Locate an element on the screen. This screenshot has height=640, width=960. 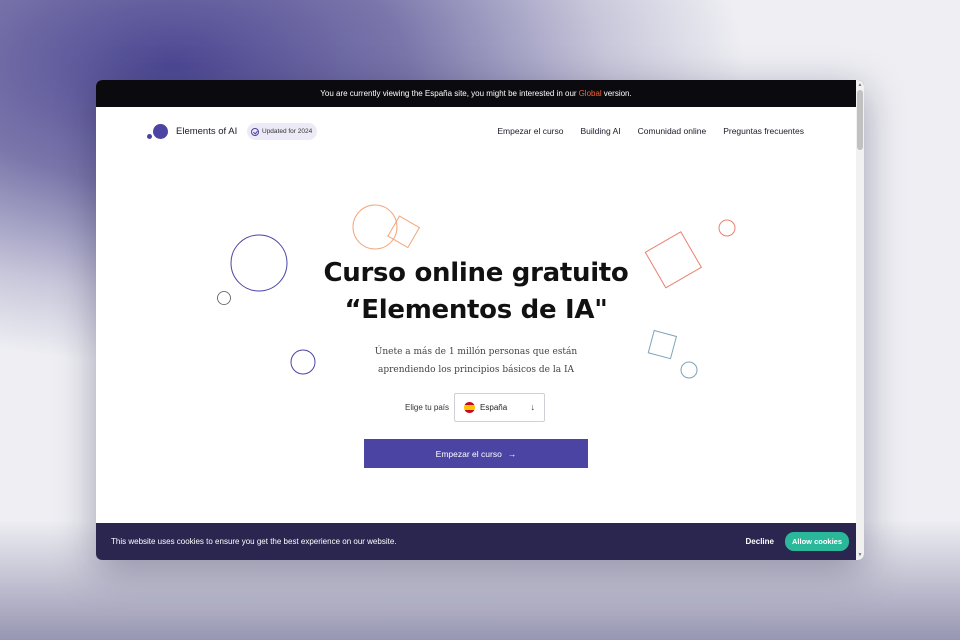
hero-title: Curso online gratuito “Elementos de IA" is located at coordinates (476, 292).